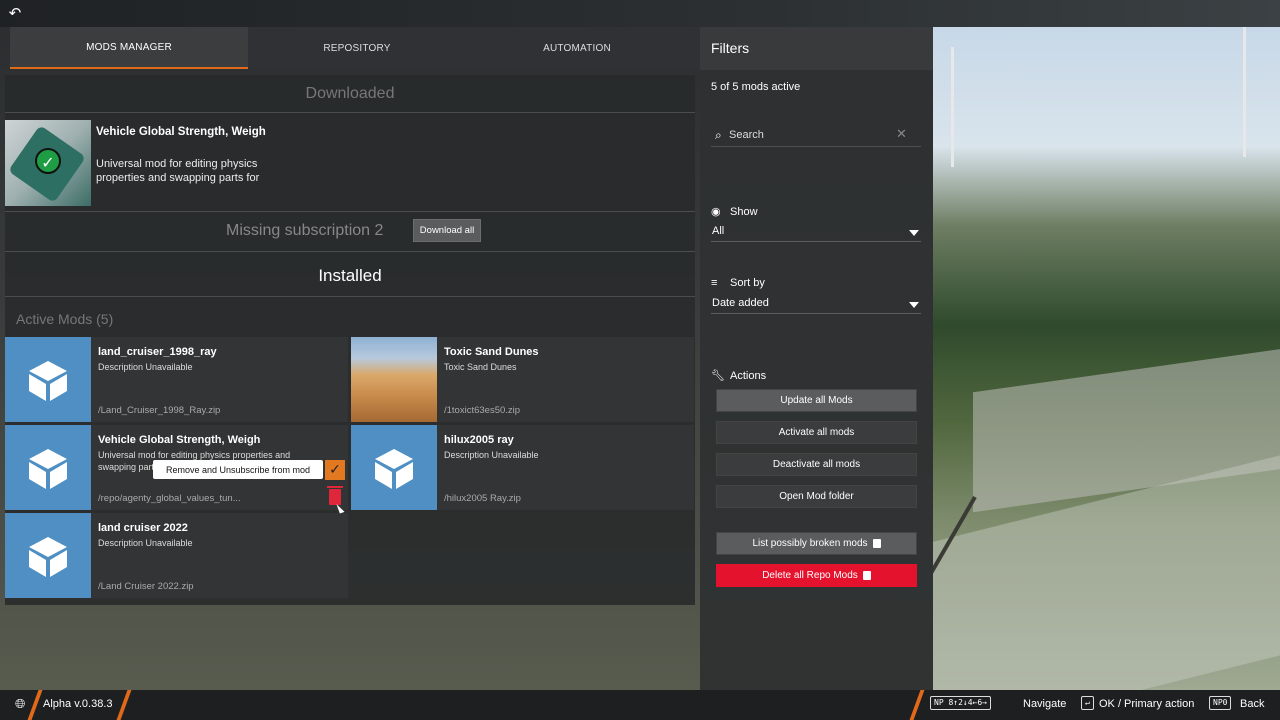 The image size is (1280, 720). Describe the element at coordinates (491, 352) in the screenshot. I see `mod-name: Toxic Sand Dunes` at that location.